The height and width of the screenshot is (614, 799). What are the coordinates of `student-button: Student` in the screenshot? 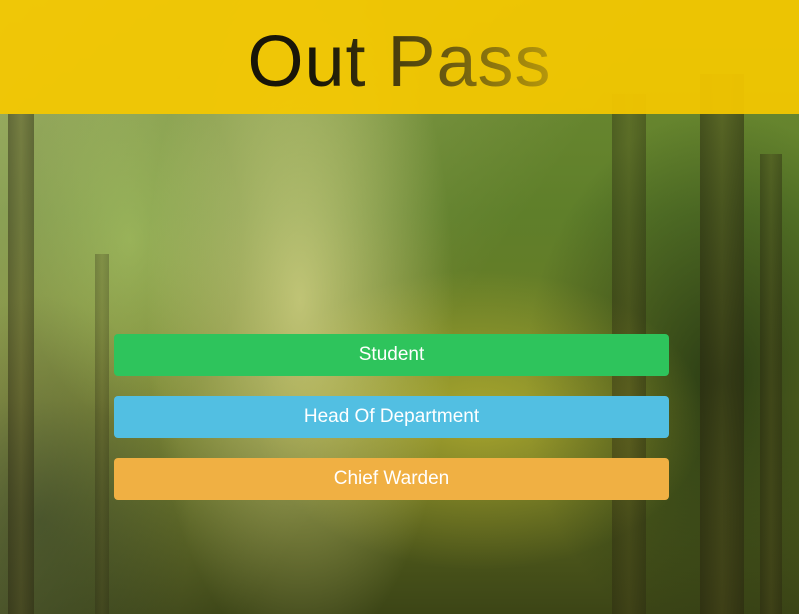 It's located at (391, 355).